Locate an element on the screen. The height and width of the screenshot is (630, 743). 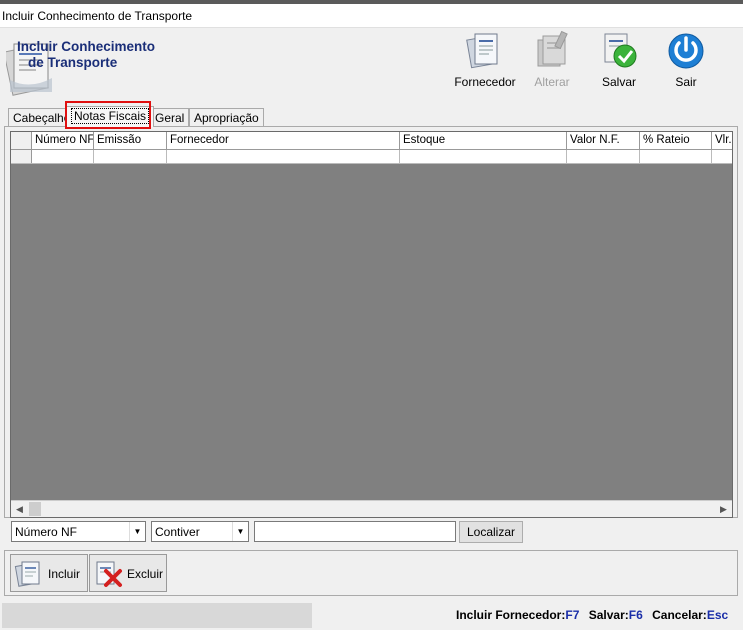
incluir-label: Incluir is located at coordinates (64, 574).